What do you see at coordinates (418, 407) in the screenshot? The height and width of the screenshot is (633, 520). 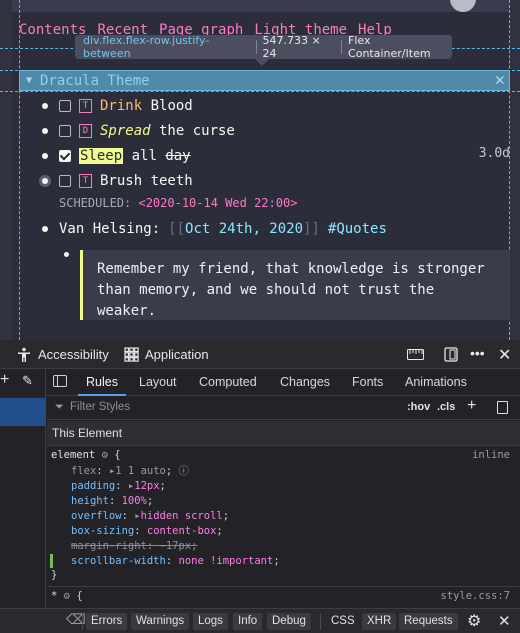 I see `hover-state-button: :hov` at bounding box center [418, 407].